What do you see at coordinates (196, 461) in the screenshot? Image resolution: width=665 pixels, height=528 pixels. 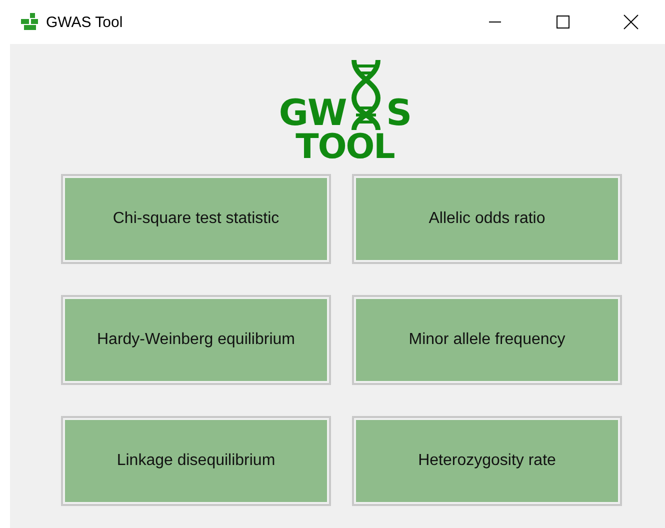 I see `analysis-button: Linkage disequilibrium` at bounding box center [196, 461].